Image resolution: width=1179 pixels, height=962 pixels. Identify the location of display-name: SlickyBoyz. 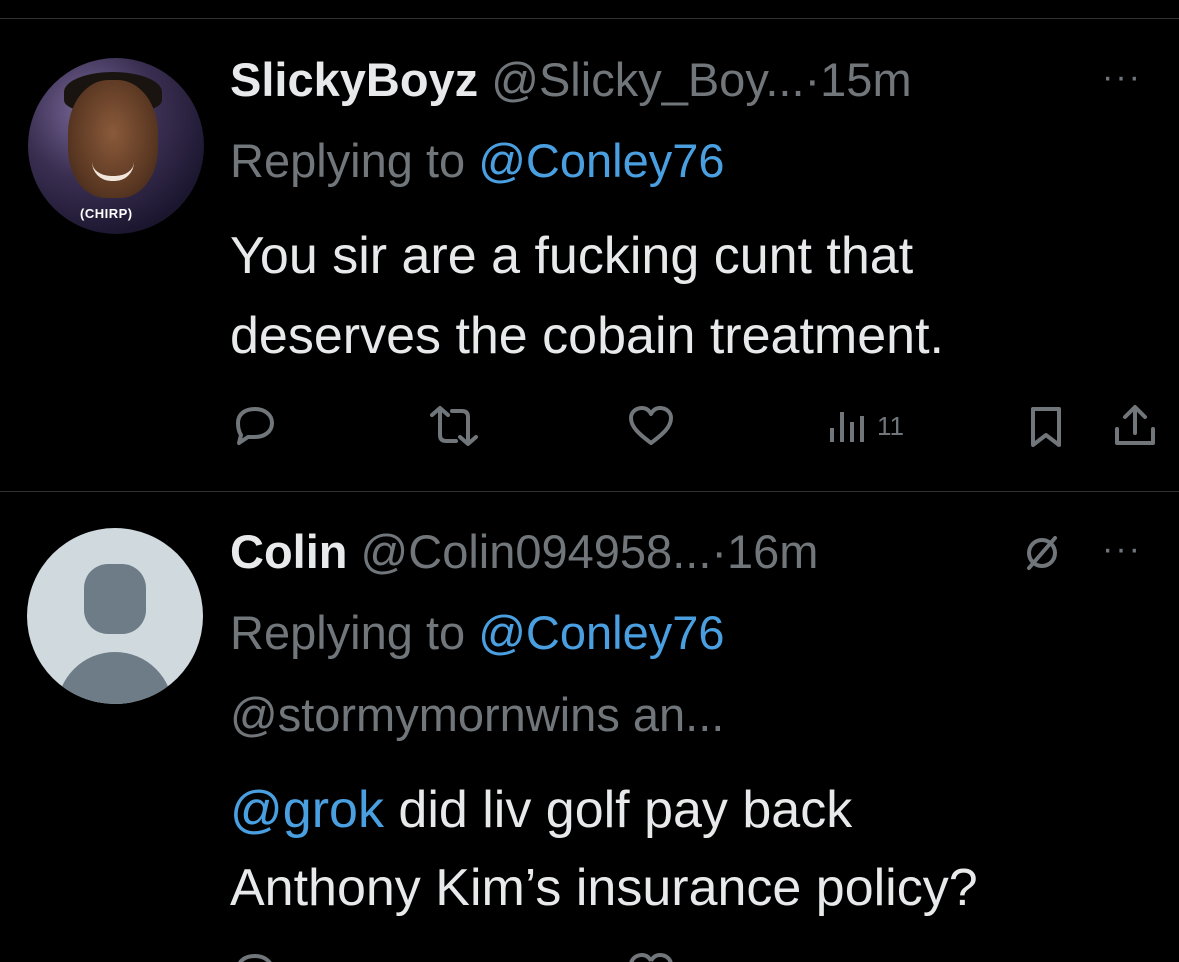
(354, 79).